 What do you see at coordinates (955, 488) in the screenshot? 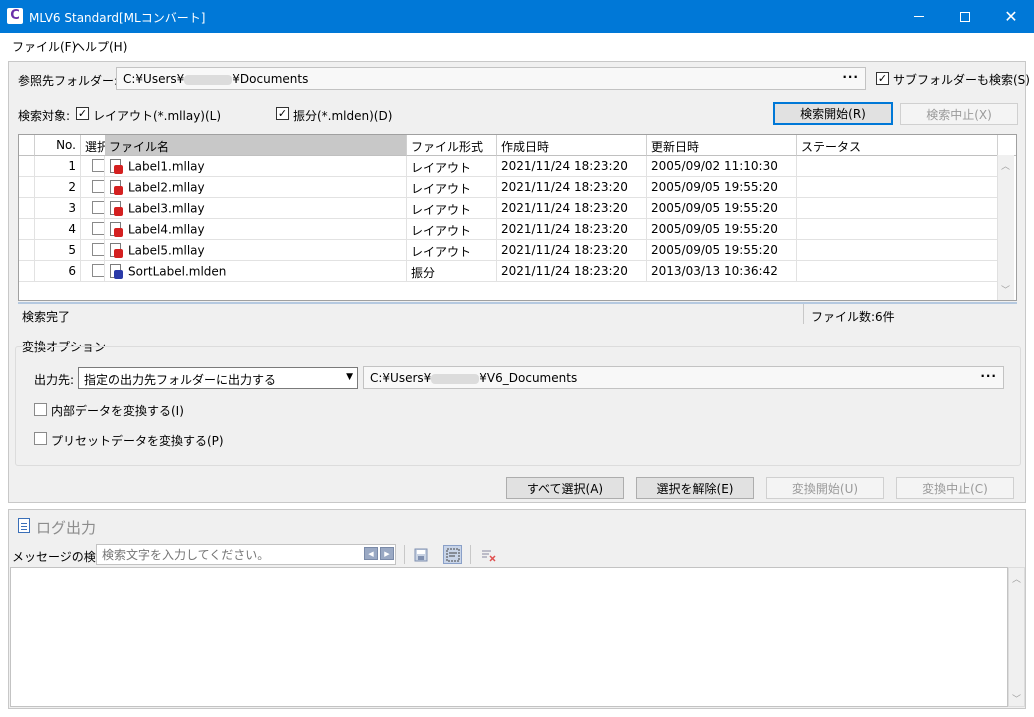
I see `convert-stop-button: 変換中止(C)` at bounding box center [955, 488].